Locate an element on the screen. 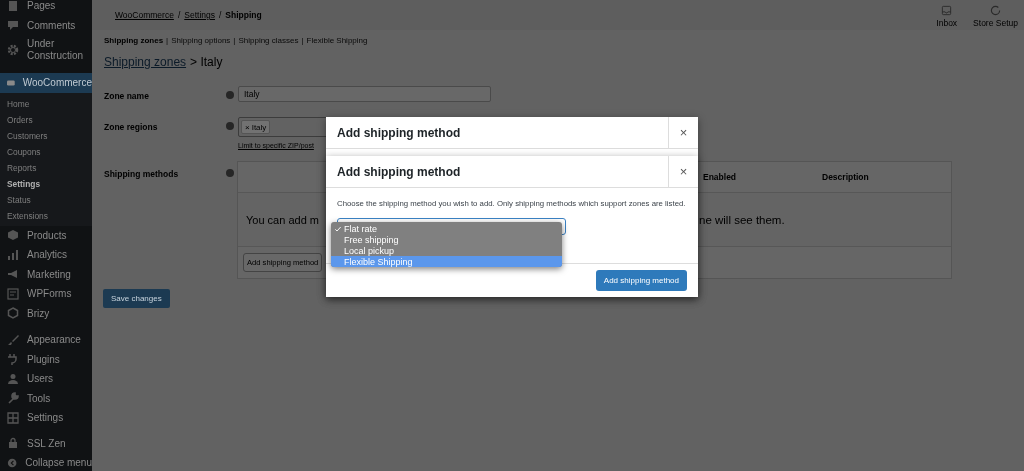 Image resolution: width=1024 pixels, height=471 pixels. field-label: Zone name is located at coordinates (127, 95).